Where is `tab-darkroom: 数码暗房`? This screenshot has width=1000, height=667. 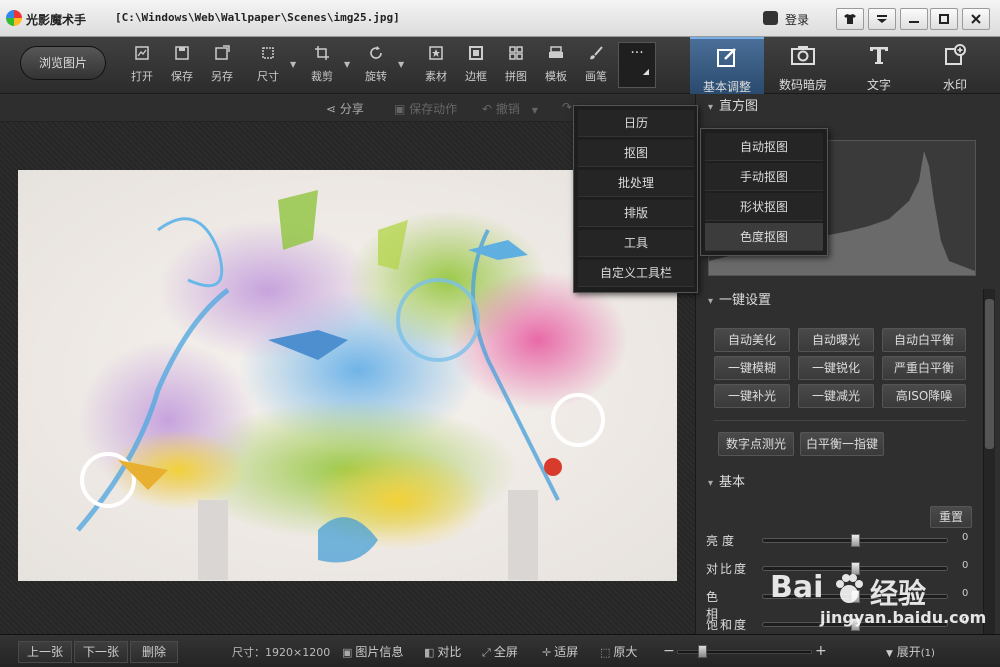 tab-darkroom: 数码暗房 is located at coordinates (803, 65).